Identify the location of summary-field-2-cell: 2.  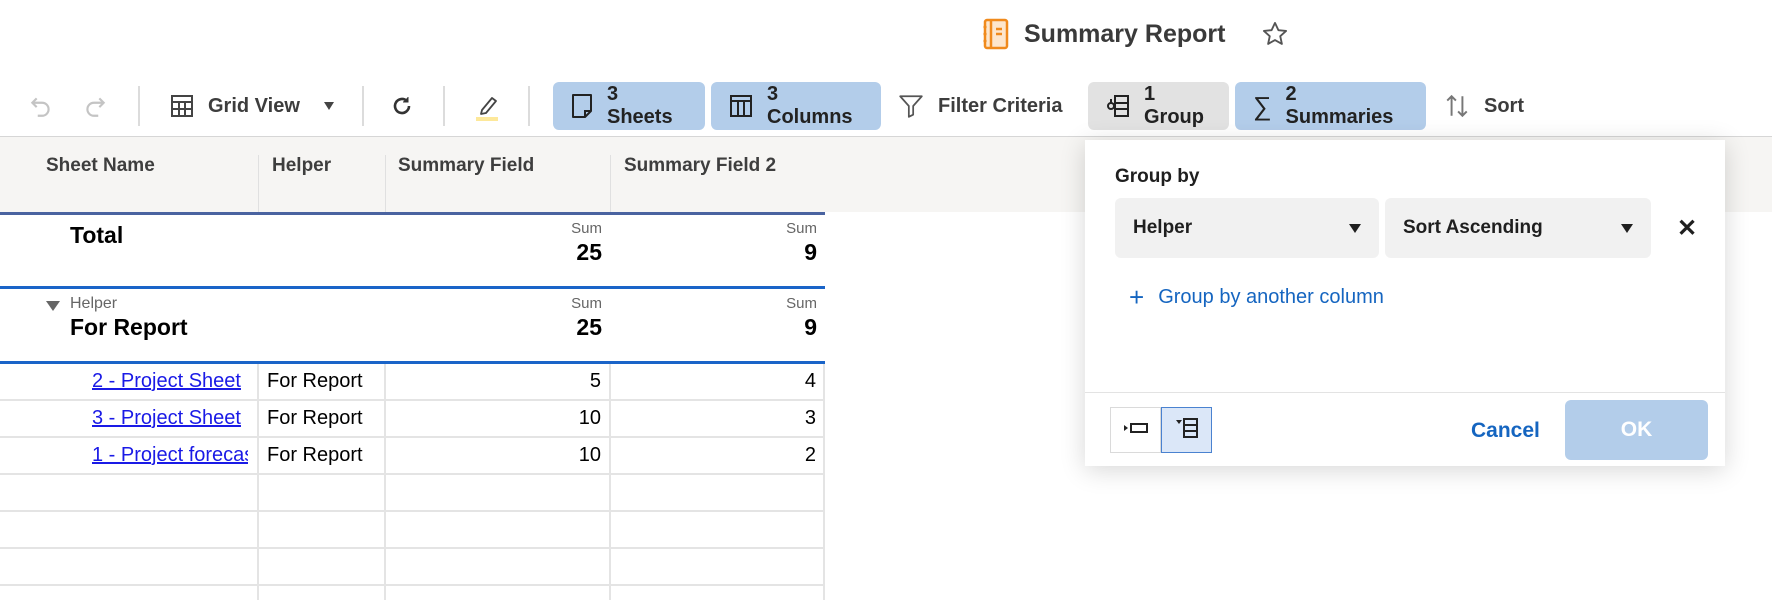
(714, 455).